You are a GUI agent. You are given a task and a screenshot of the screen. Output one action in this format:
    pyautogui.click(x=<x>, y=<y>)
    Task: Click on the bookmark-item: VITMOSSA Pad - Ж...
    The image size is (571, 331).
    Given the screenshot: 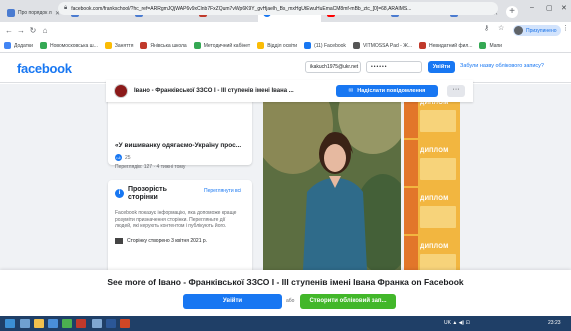 What is the action you would take?
    pyautogui.click(x=382, y=45)
    